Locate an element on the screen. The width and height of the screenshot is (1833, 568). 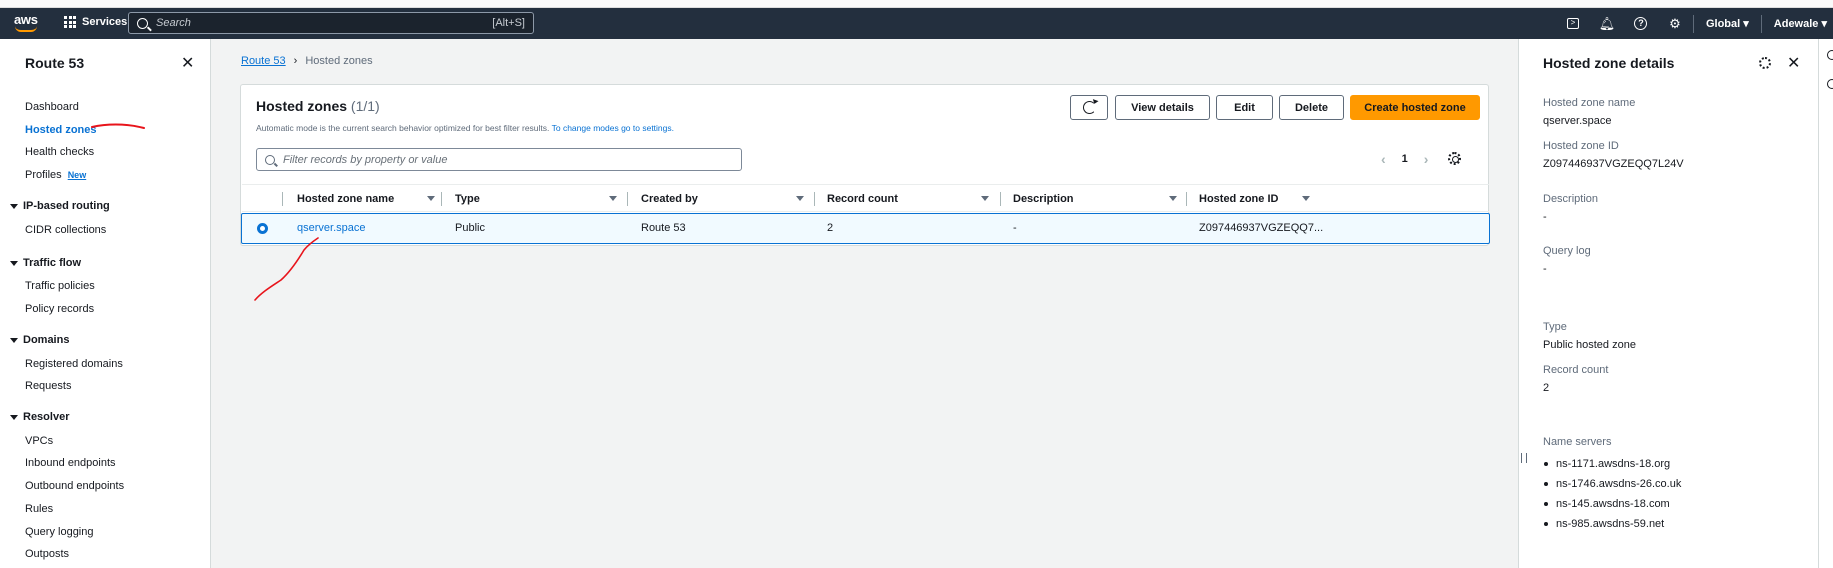
column-label: Description is located at coordinates (1043, 198).